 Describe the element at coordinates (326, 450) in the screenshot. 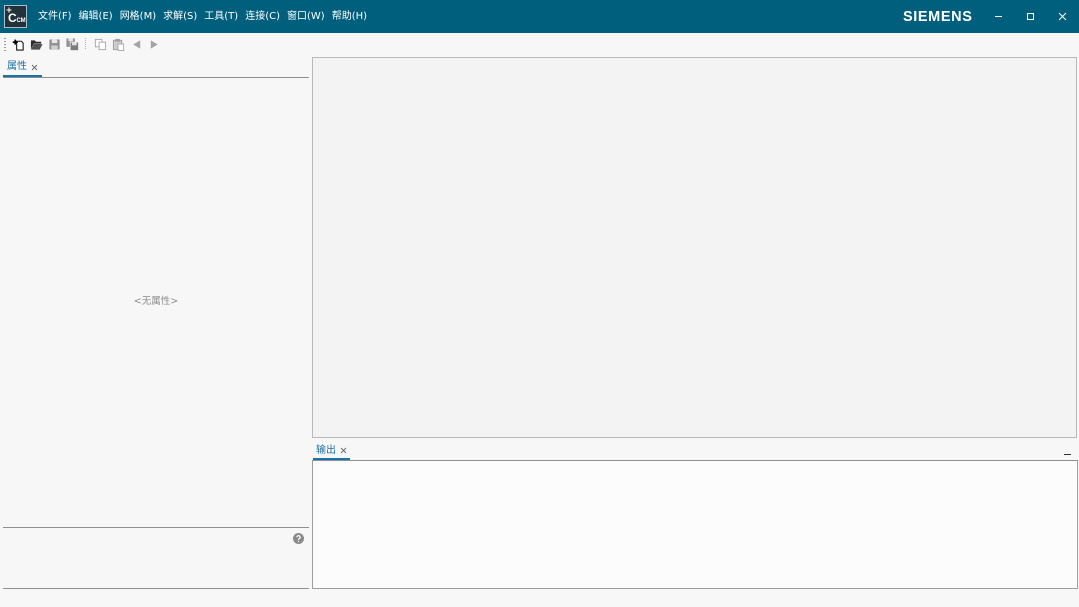

I see `tab-output-label: 输出` at that location.